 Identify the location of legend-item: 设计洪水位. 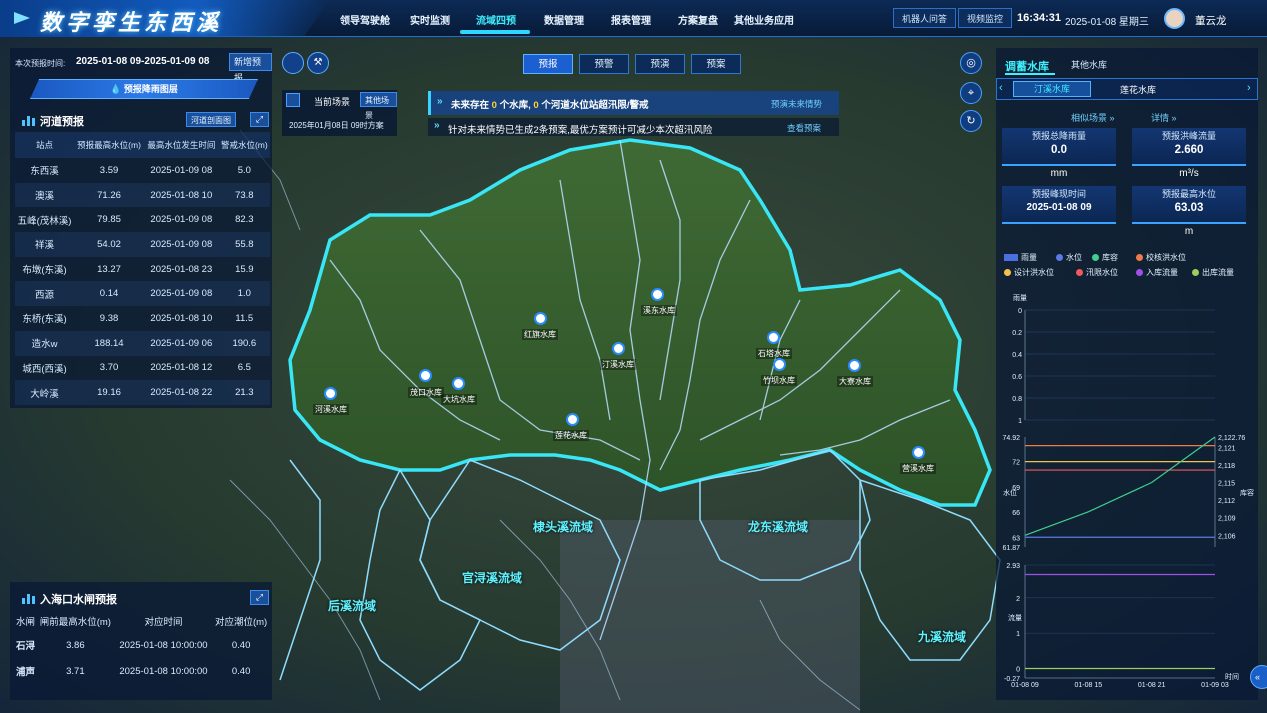
(1029, 272).